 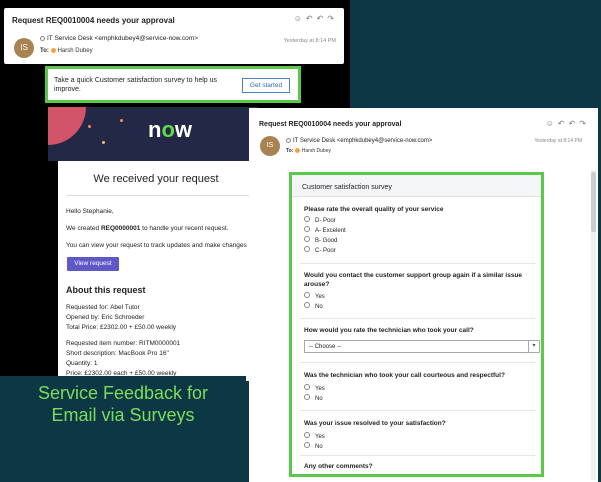 What do you see at coordinates (106, 290) in the screenshot?
I see `about-heading: About this request` at bounding box center [106, 290].